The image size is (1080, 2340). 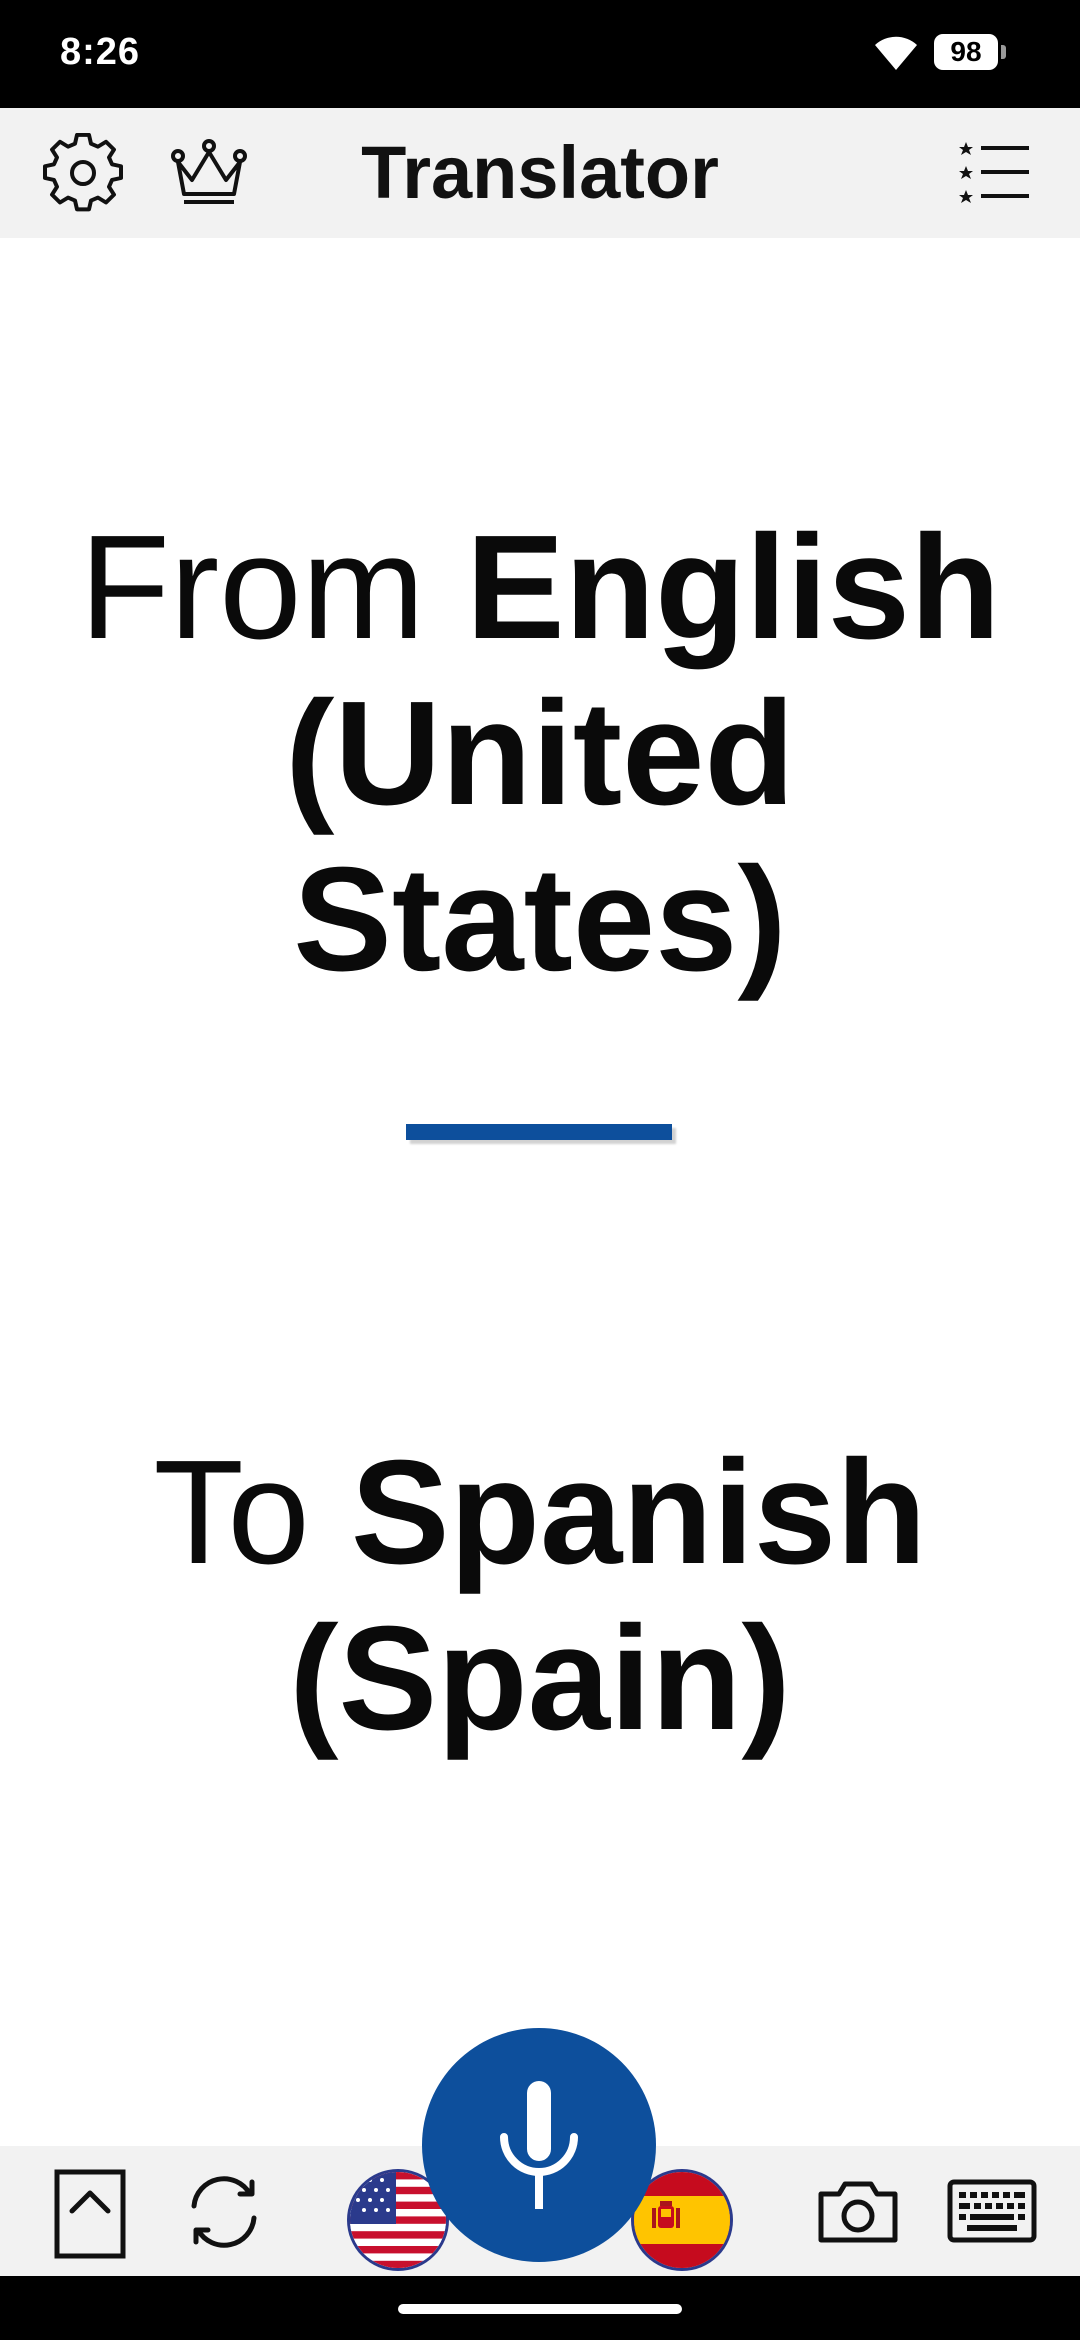 I want to click on swap-icon, so click(x=224, y=2212).